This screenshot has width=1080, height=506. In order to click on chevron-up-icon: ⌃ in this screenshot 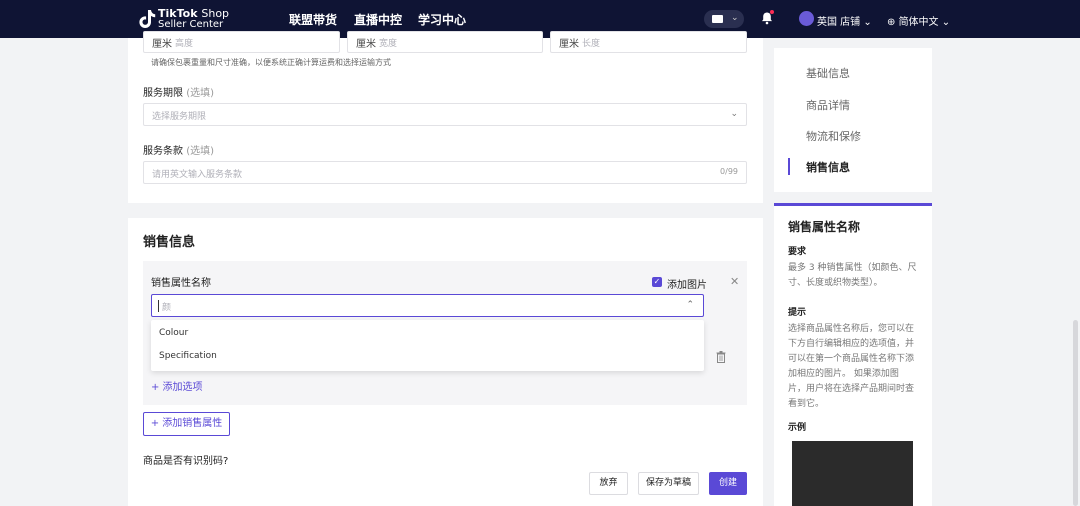, I will do `click(690, 305)`.